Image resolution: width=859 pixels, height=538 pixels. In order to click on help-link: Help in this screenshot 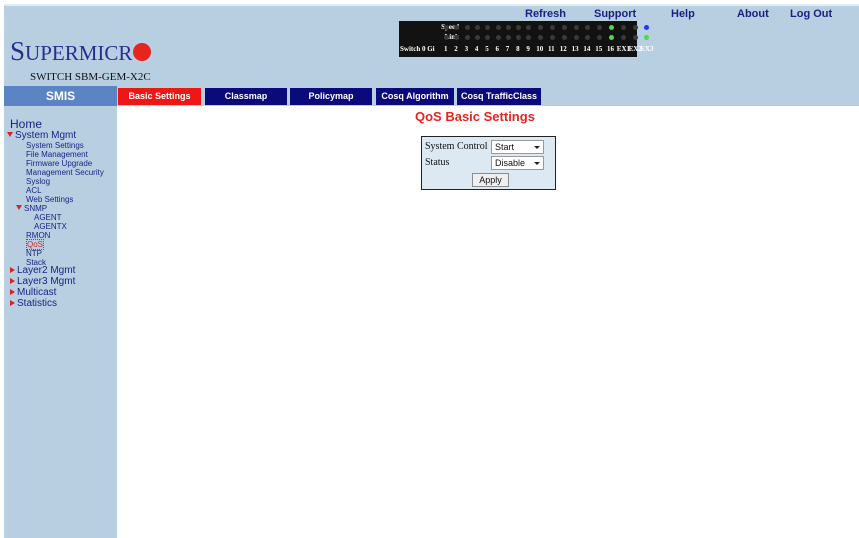, I will do `click(683, 14)`.